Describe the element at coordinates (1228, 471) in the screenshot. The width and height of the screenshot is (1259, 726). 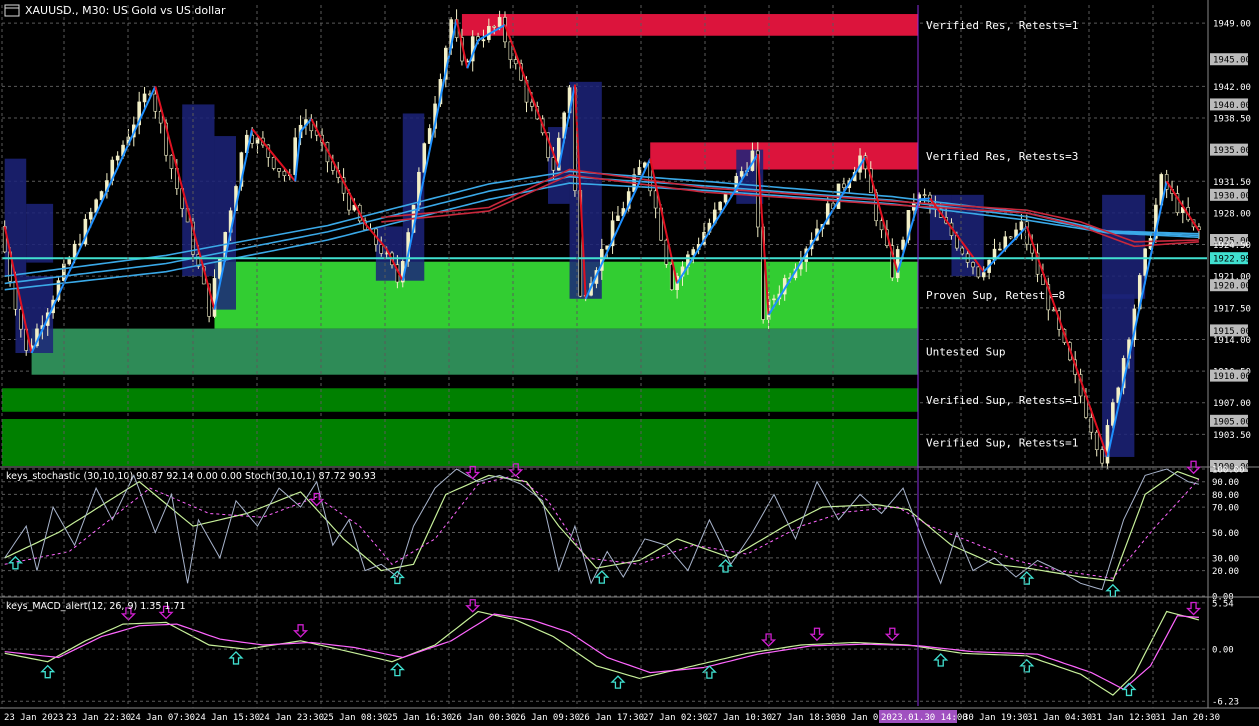
I see `indicator-tick-label: 100.00` at that location.